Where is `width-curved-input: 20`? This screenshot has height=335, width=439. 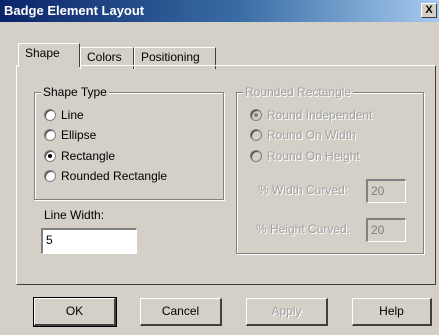
width-curved-input: 20 is located at coordinates (386, 191).